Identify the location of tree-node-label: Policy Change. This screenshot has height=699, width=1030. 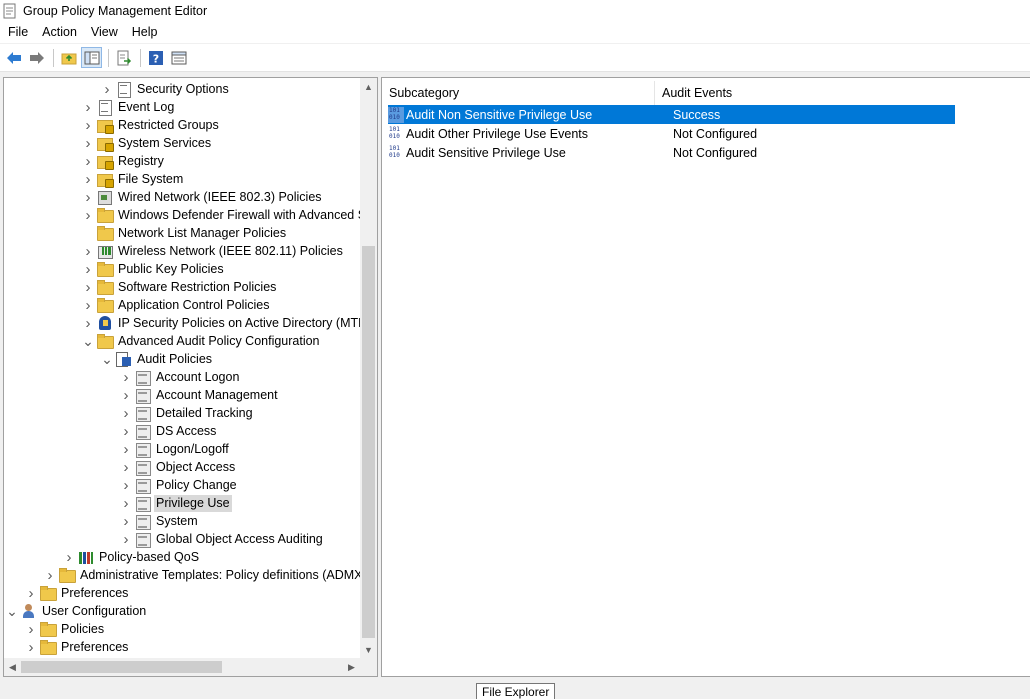
(196, 484).